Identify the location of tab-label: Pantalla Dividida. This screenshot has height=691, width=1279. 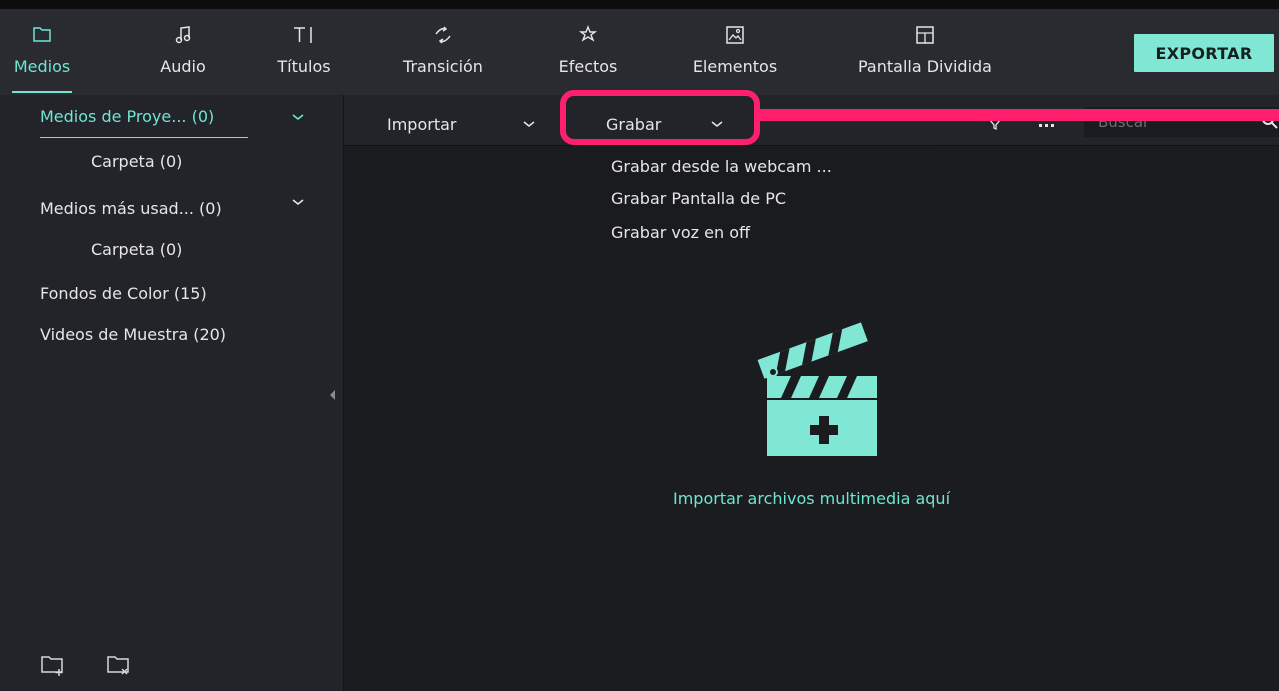
(925, 66).